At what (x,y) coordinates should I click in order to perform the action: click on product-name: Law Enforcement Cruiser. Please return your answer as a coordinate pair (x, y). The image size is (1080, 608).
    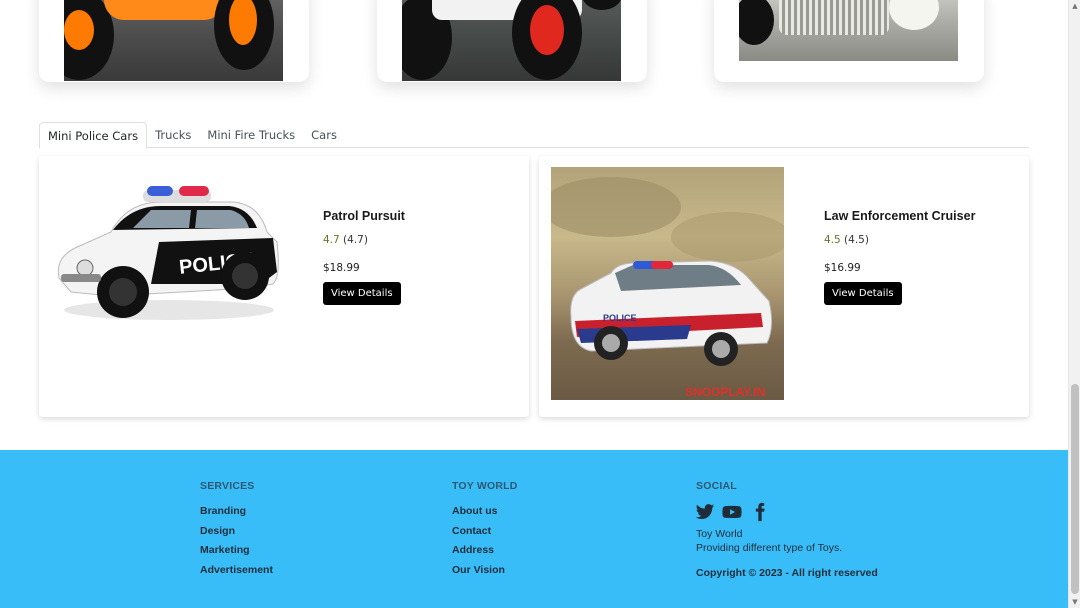
    Looking at the image, I should click on (900, 216).